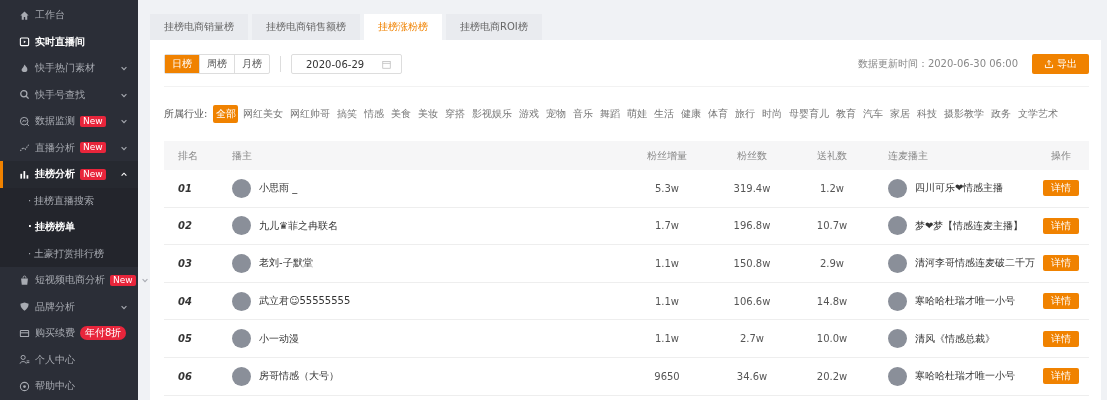 The height and width of the screenshot is (400, 1107). I want to click on industry-filter: 宠物, so click(556, 114).